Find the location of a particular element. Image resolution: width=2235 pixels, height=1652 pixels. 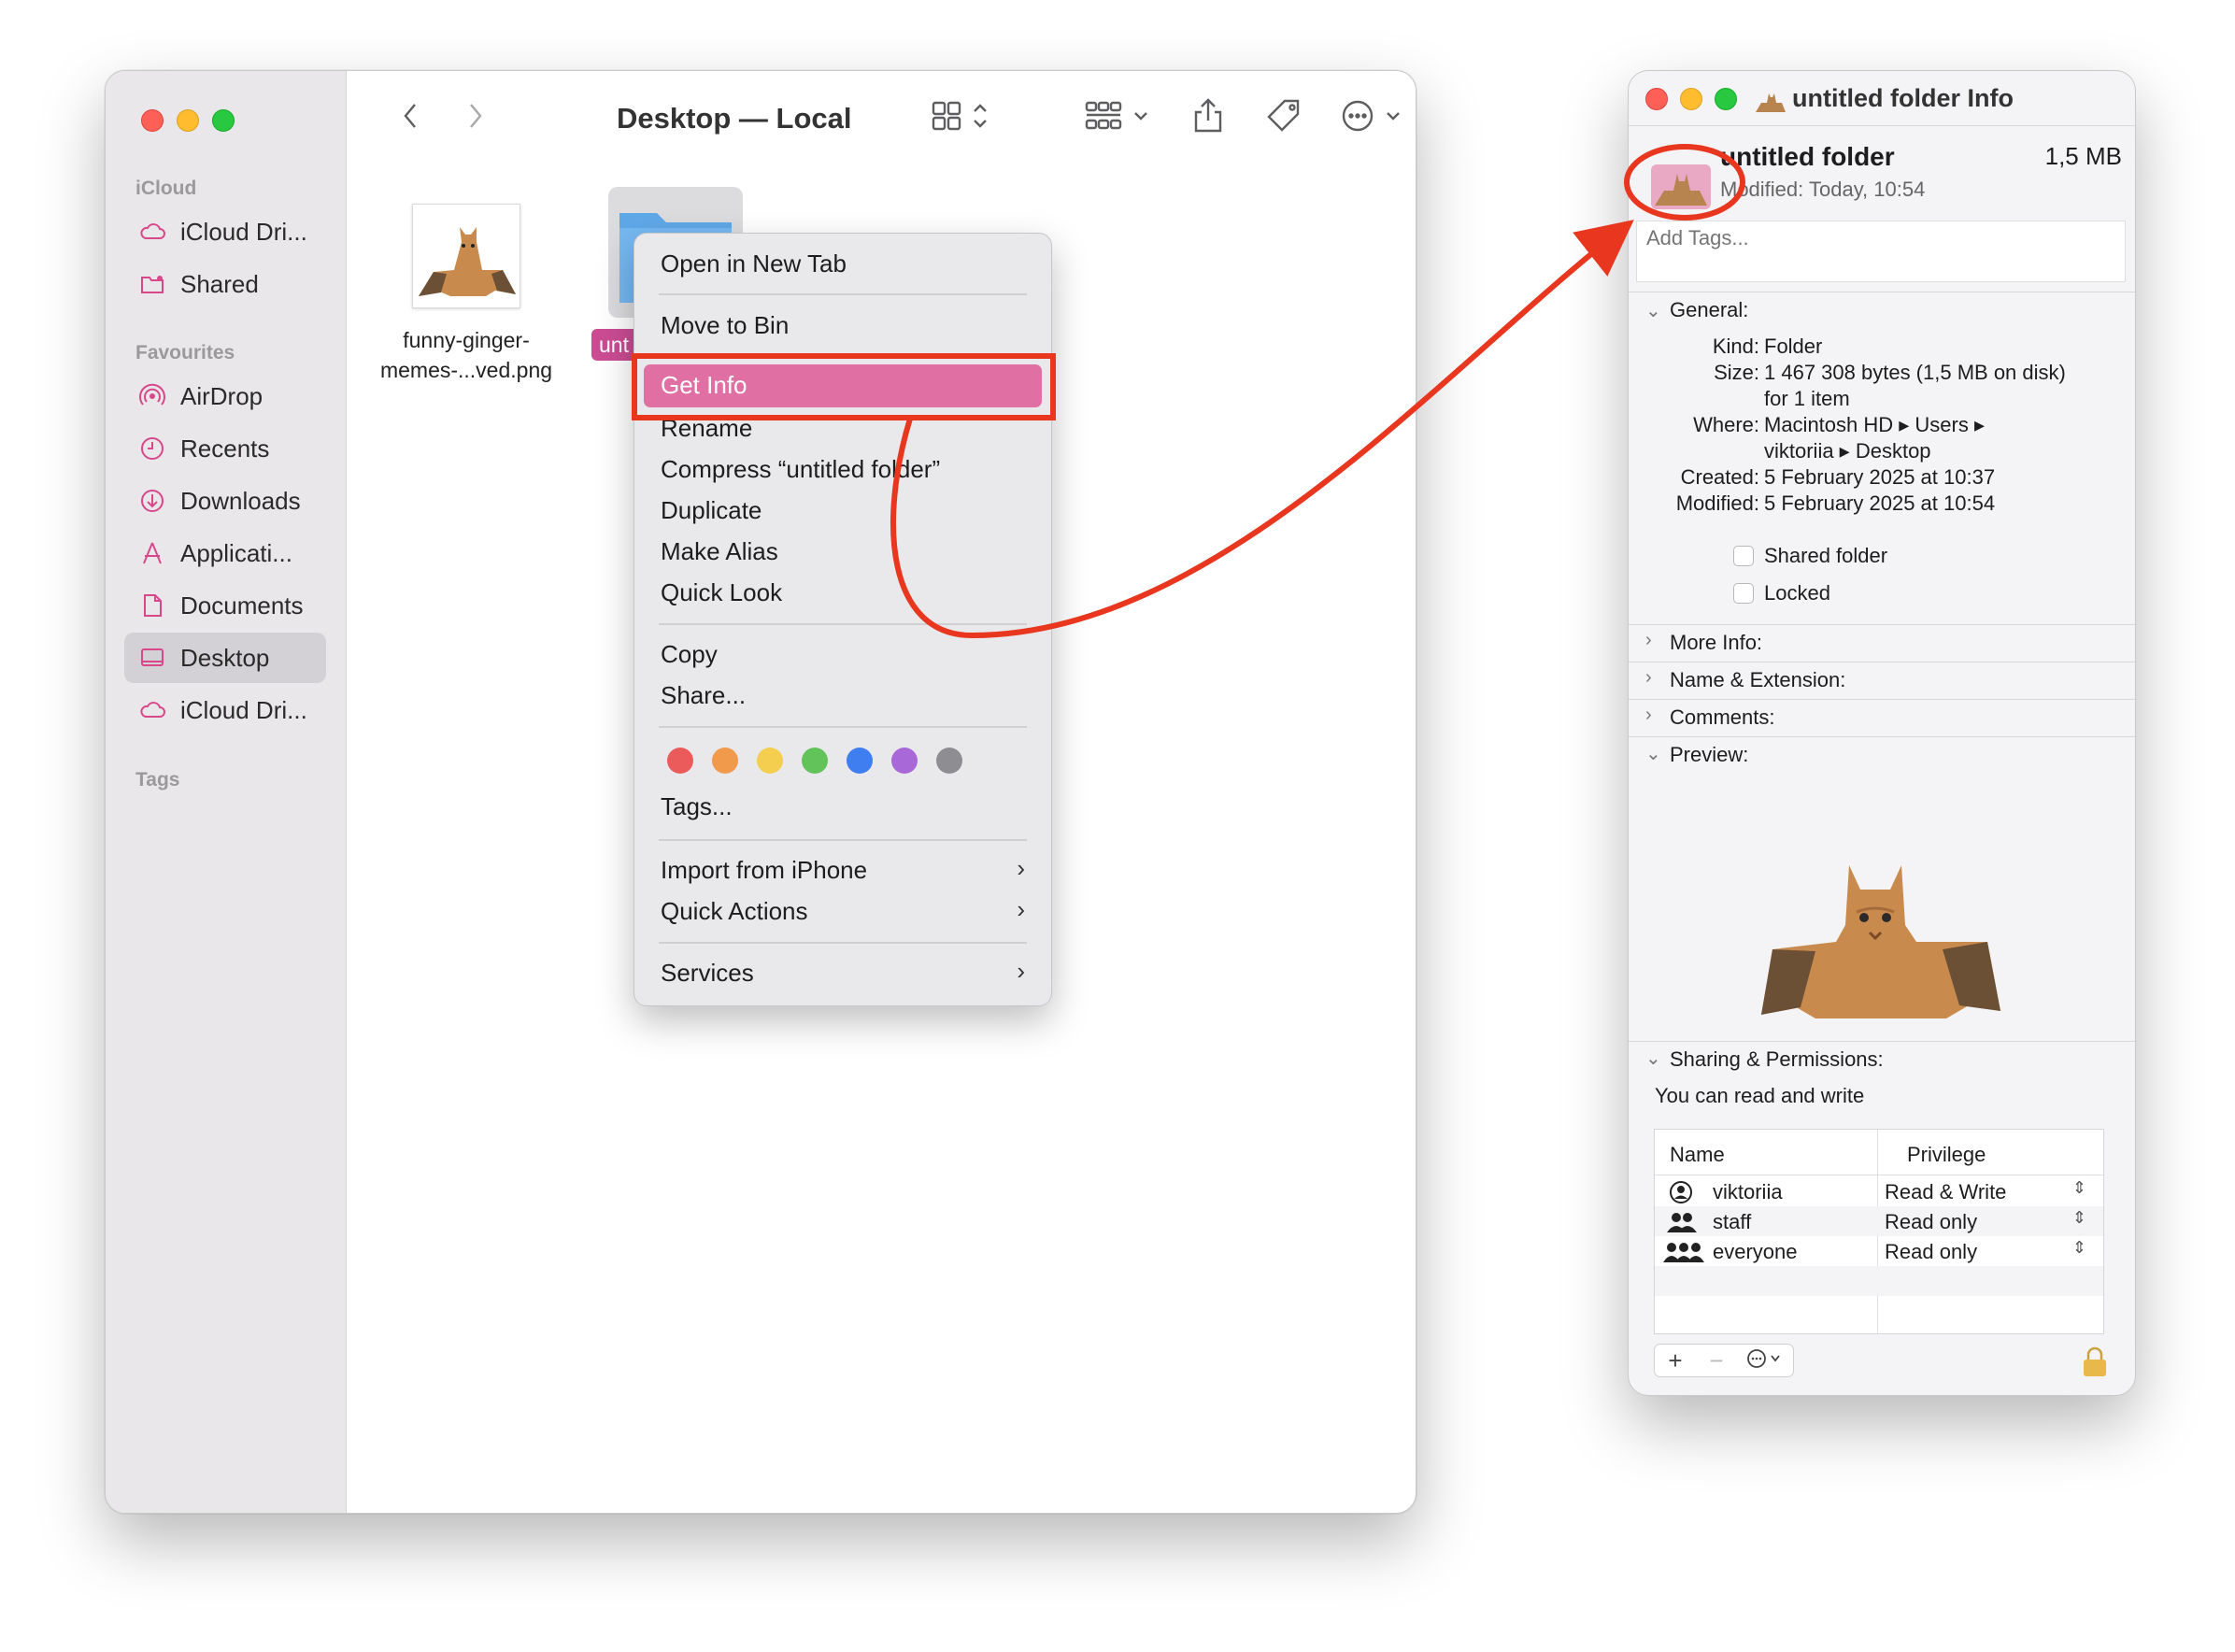

sidebar-item-downloads: Downloads is located at coordinates (225, 501).